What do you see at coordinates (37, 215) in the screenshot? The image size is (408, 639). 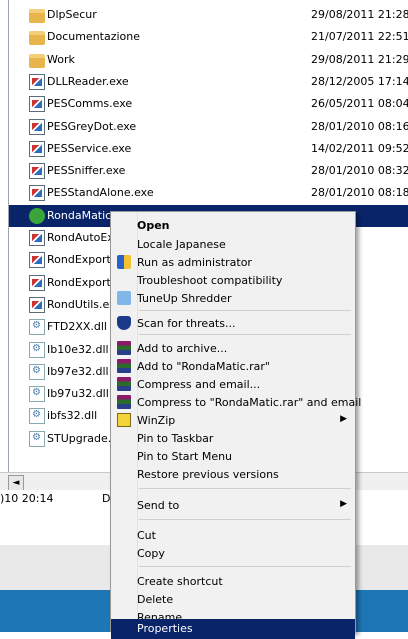 I see `app-icon` at bounding box center [37, 215].